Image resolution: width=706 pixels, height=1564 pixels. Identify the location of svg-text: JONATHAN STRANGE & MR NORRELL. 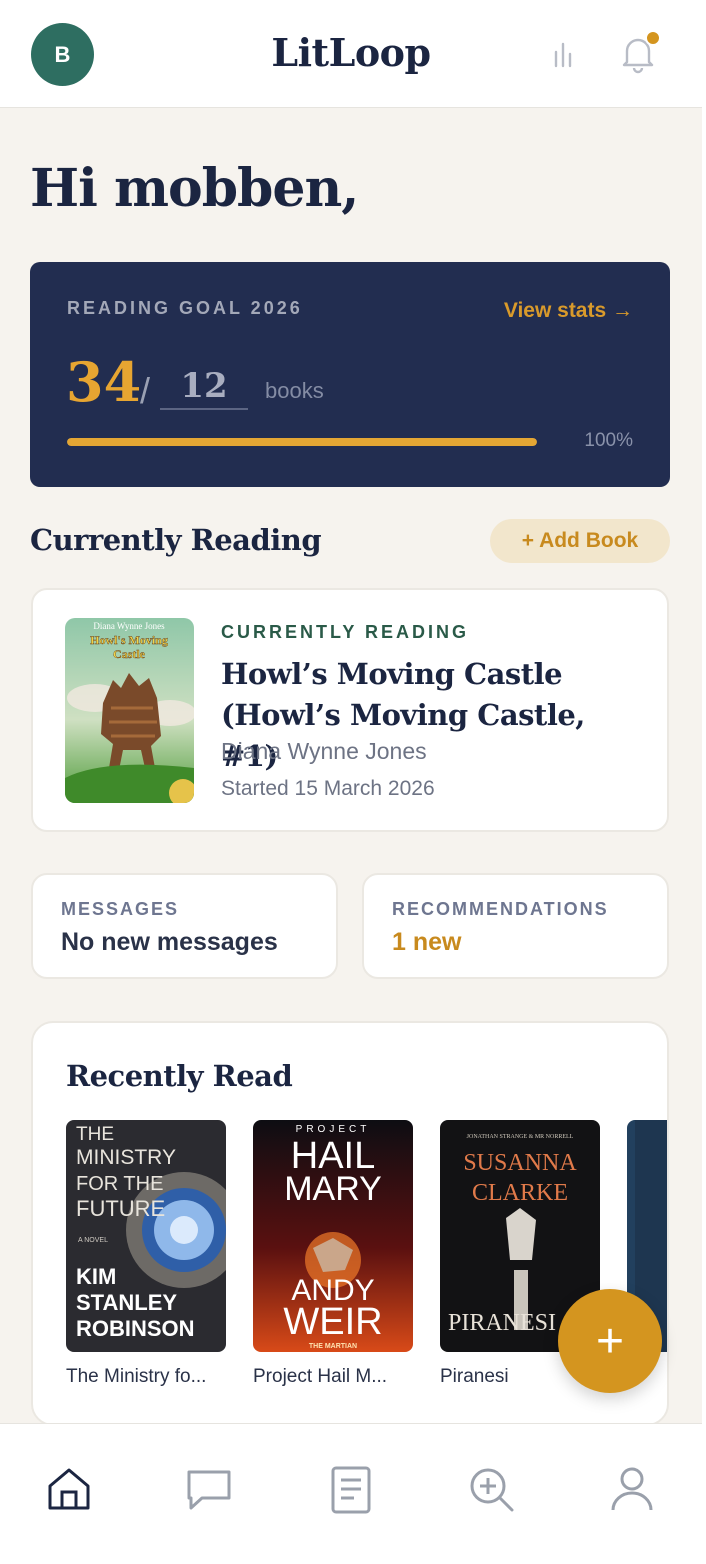
(520, 1137).